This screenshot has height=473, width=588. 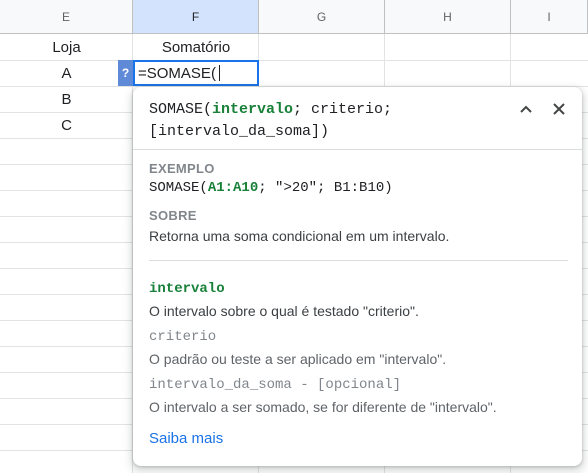 I want to click on formula-help-button: ?, so click(x=125, y=73).